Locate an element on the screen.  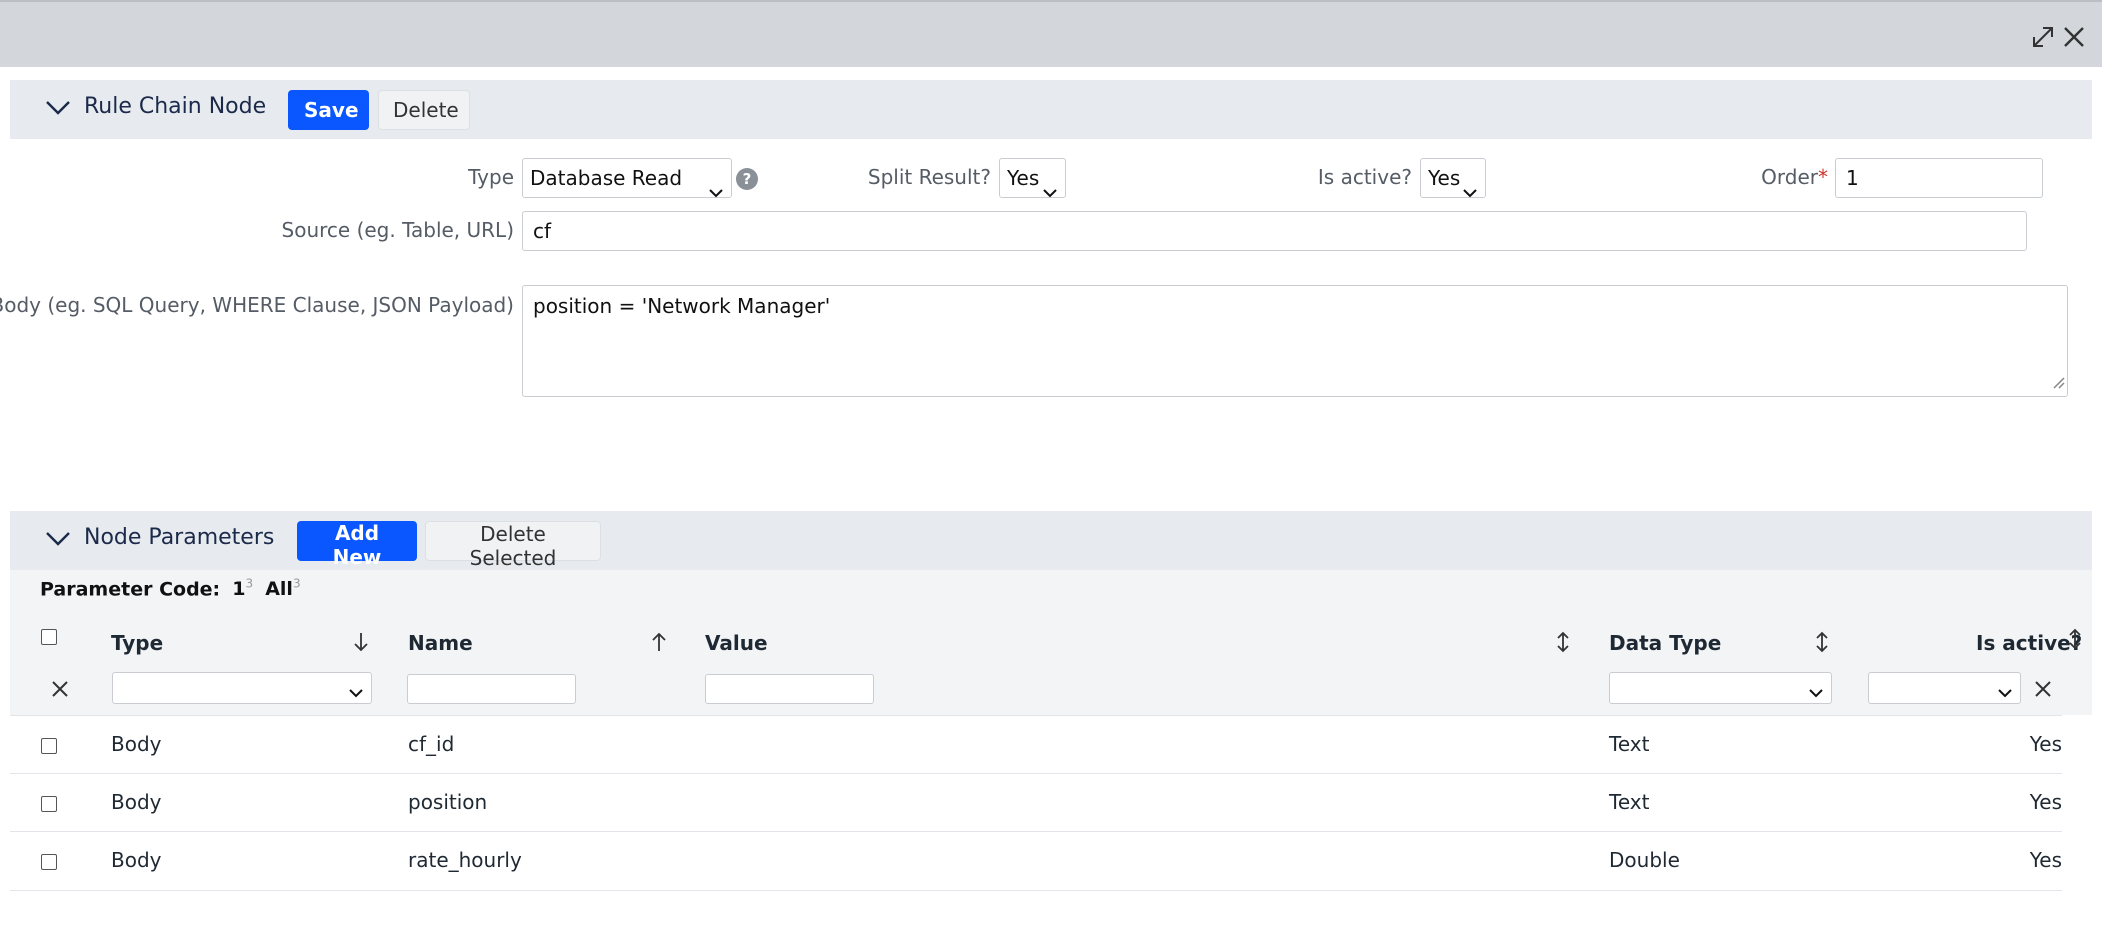
clear-filter-icon is located at coordinates (2043, 689).